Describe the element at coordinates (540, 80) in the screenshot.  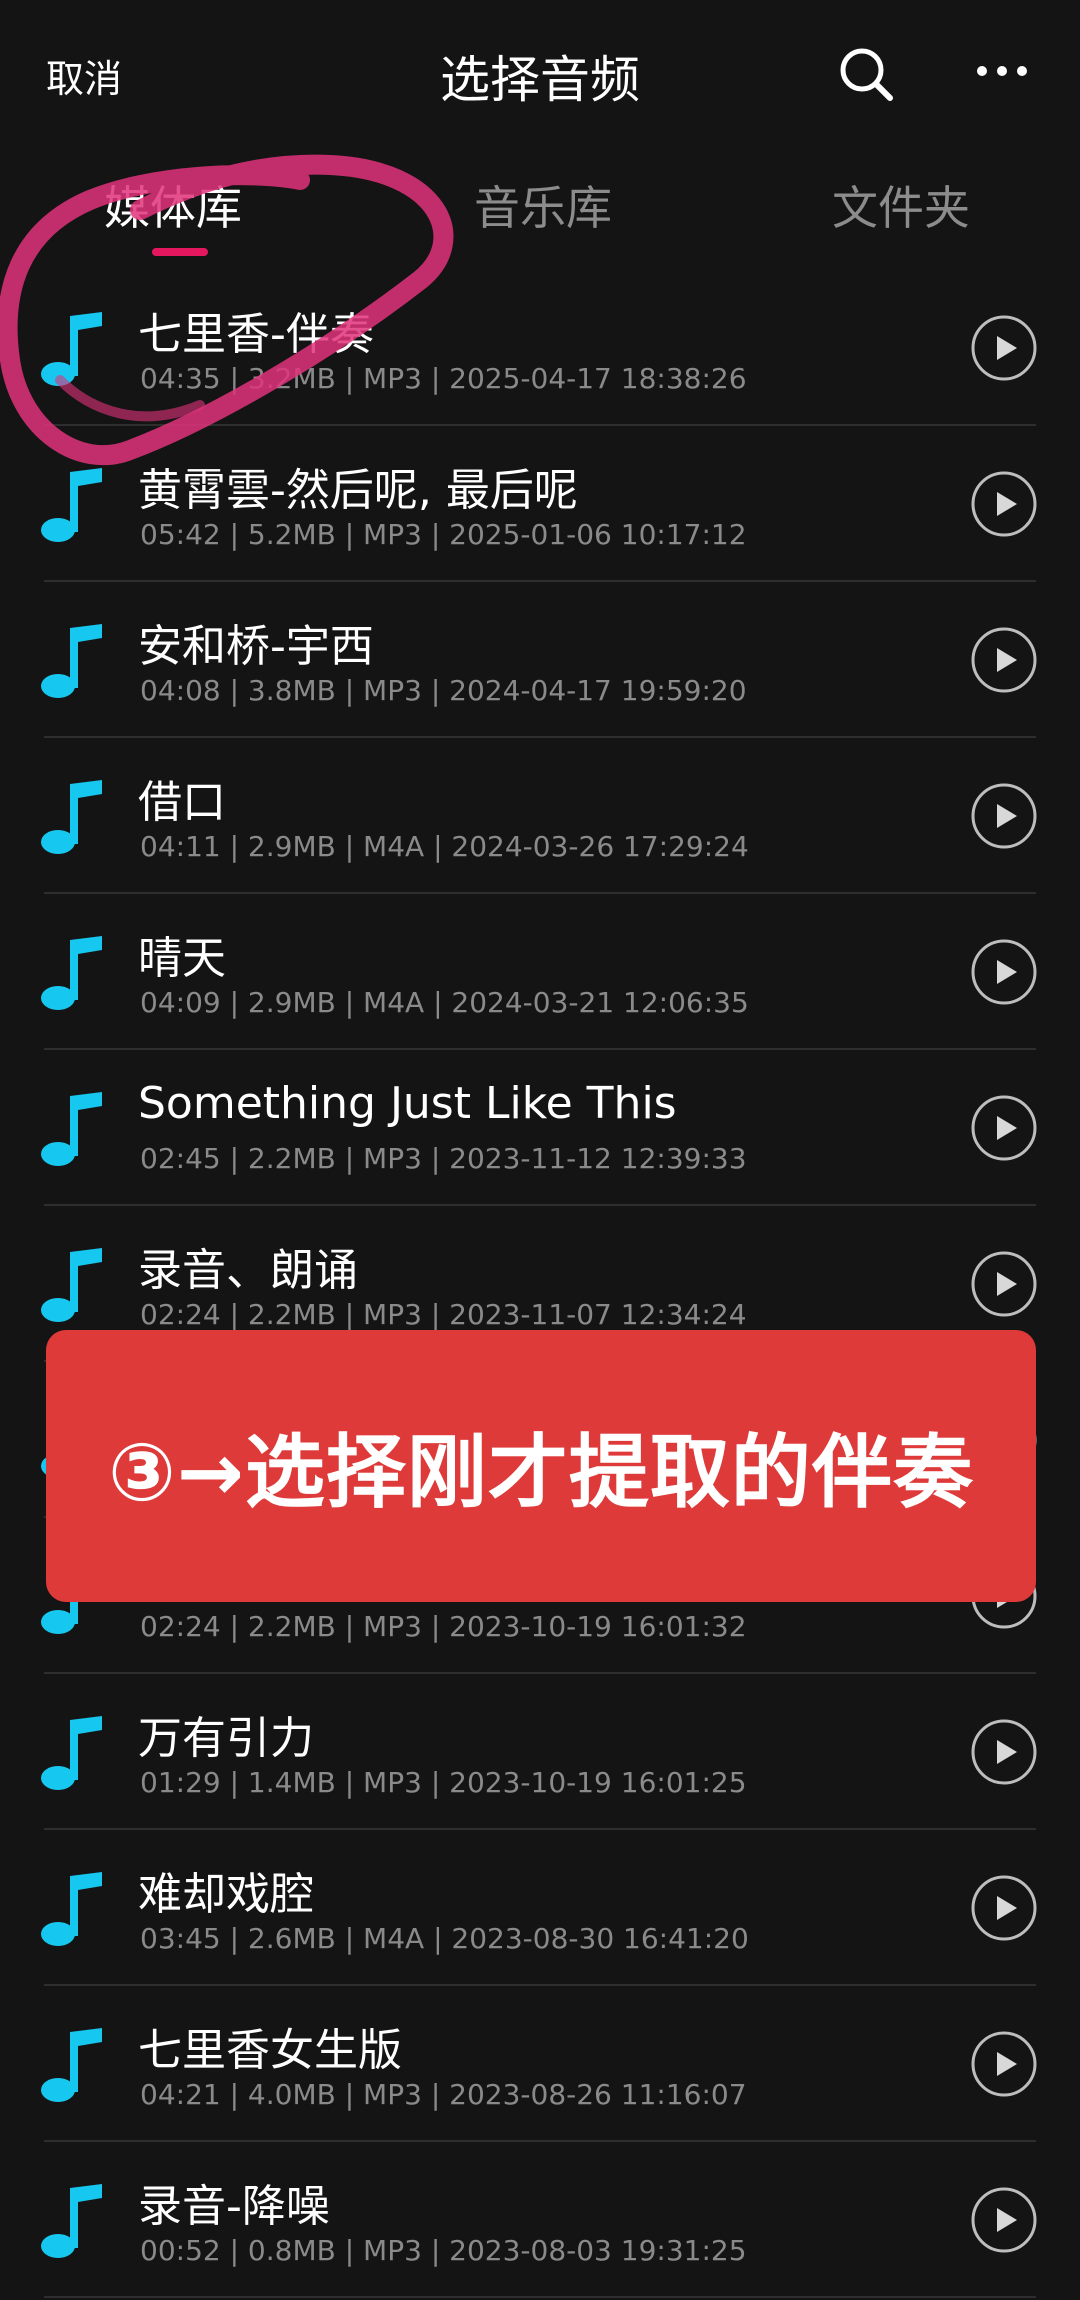
I see `page-title: 选择音频` at that location.